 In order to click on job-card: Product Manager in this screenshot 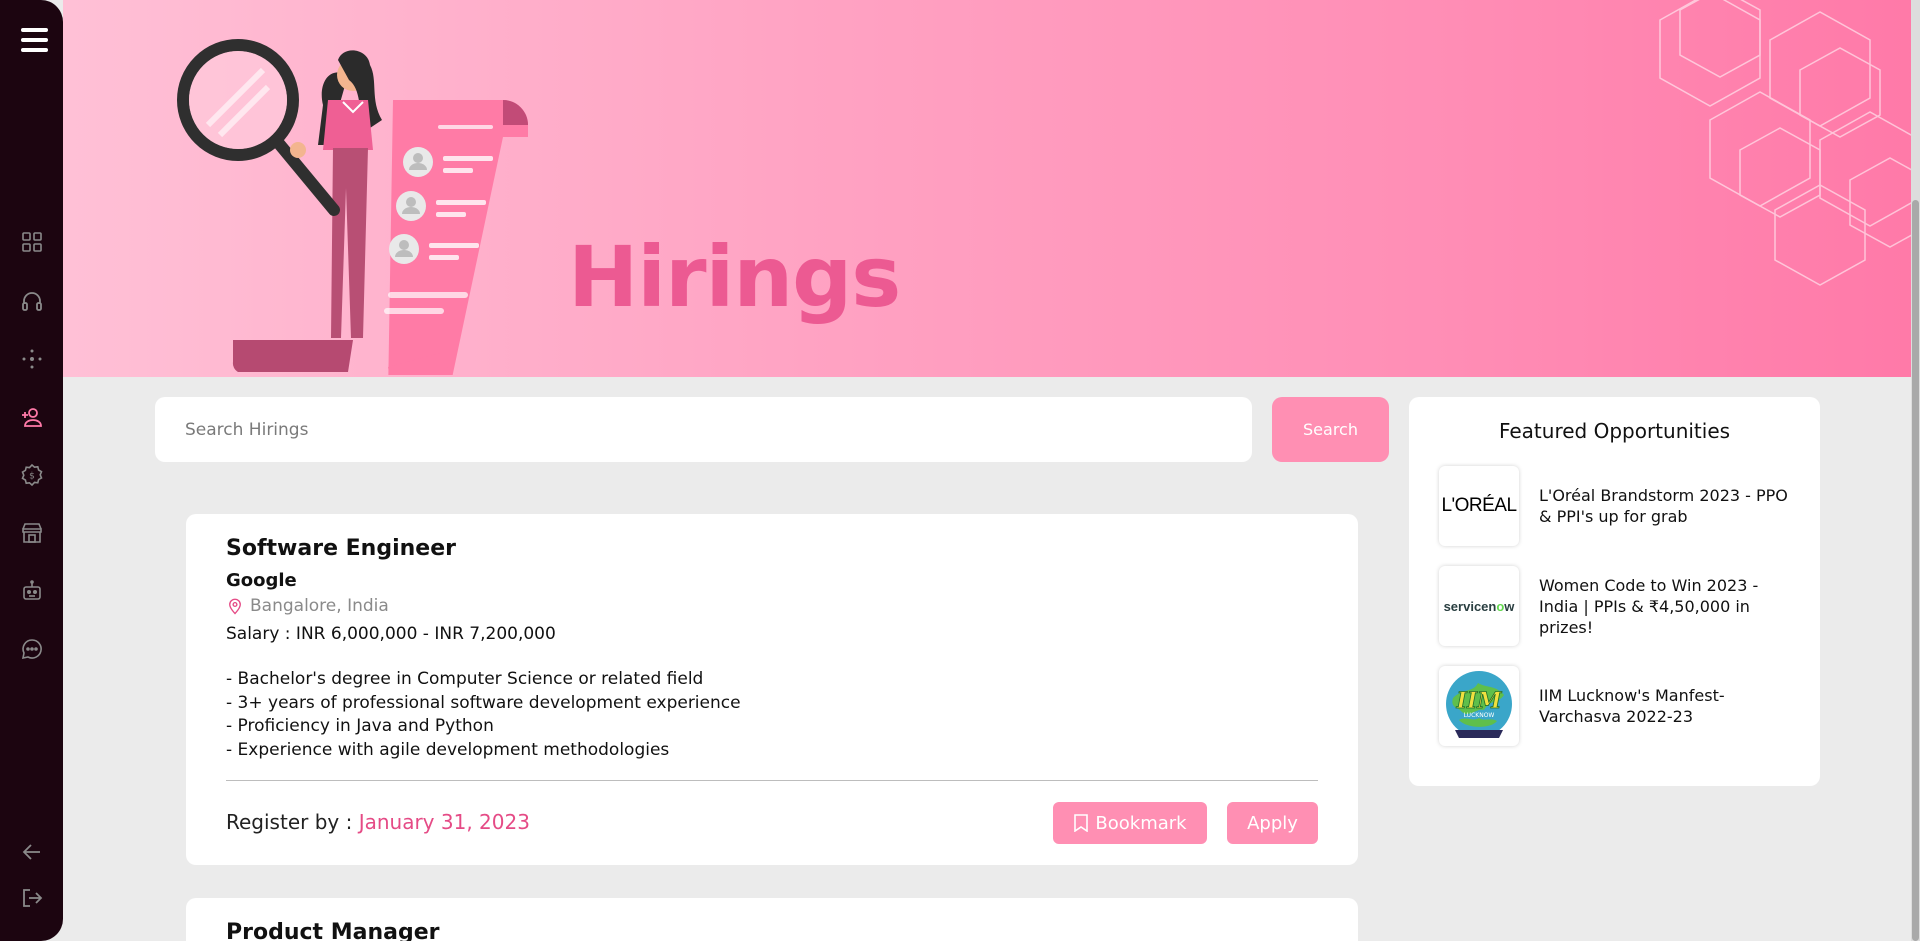, I will do `click(772, 919)`.